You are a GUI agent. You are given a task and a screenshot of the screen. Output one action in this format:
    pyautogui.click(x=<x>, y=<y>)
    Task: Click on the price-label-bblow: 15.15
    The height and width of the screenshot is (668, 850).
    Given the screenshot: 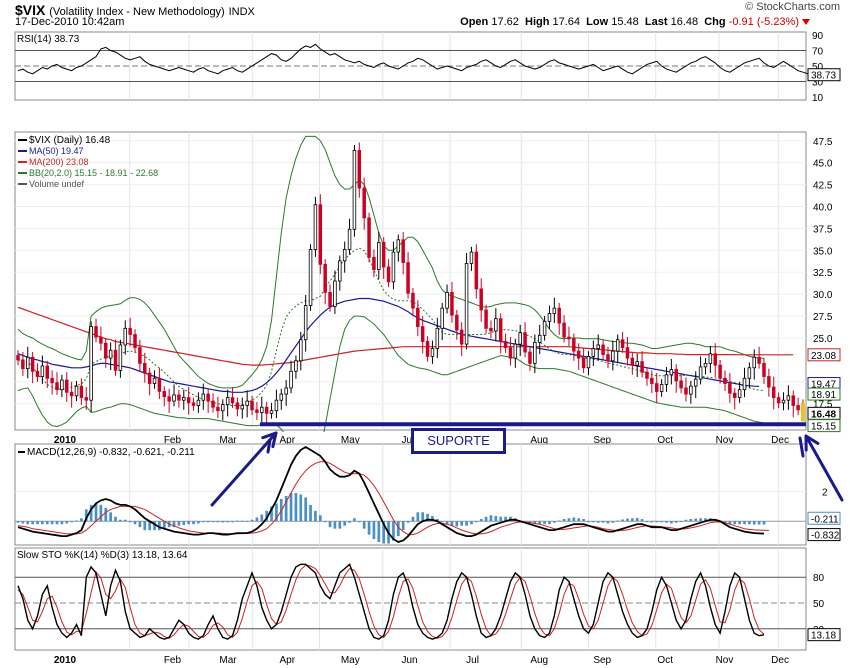 What is the action you would take?
    pyautogui.click(x=823, y=427)
    